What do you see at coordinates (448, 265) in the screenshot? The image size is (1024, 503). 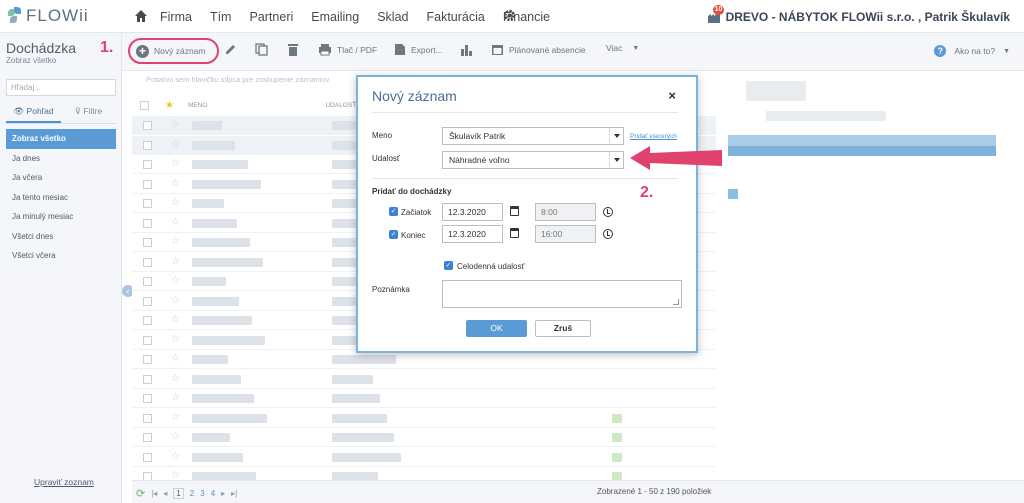 I see `allday-checkbox: ✓` at bounding box center [448, 265].